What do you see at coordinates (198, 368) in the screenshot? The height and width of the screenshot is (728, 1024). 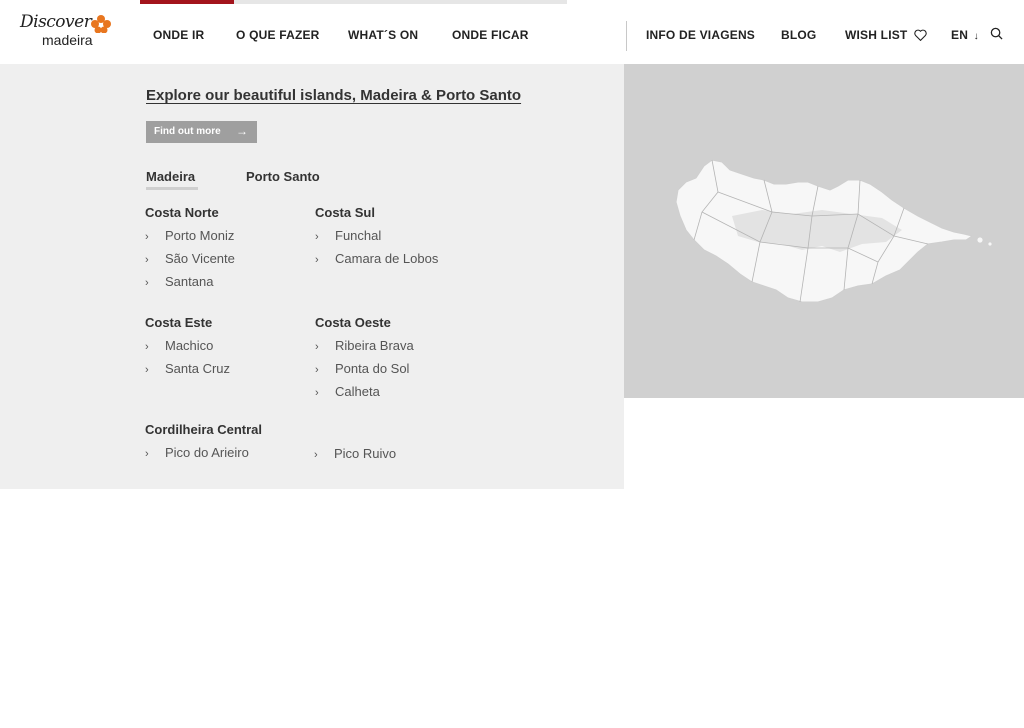 I see `link-label: Santa Cruz` at bounding box center [198, 368].